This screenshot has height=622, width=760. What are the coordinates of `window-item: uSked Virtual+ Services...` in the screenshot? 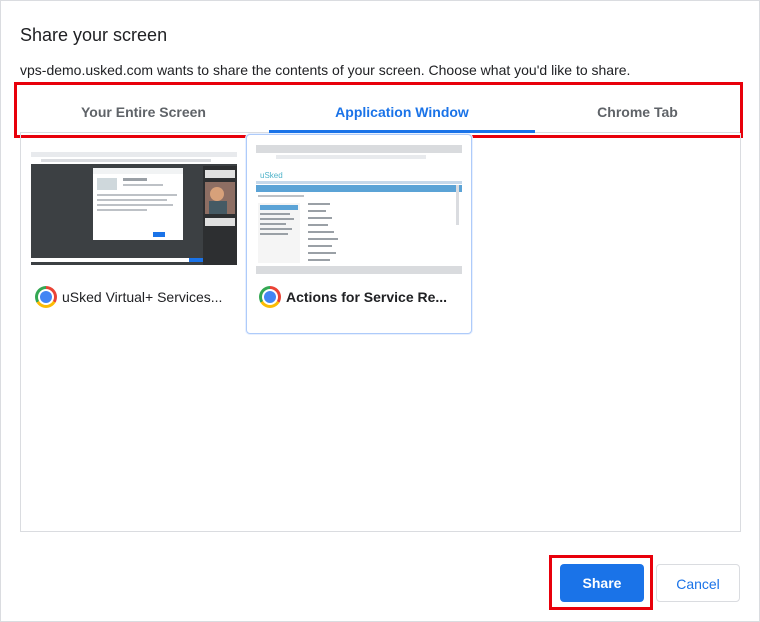 It's located at (133, 236).